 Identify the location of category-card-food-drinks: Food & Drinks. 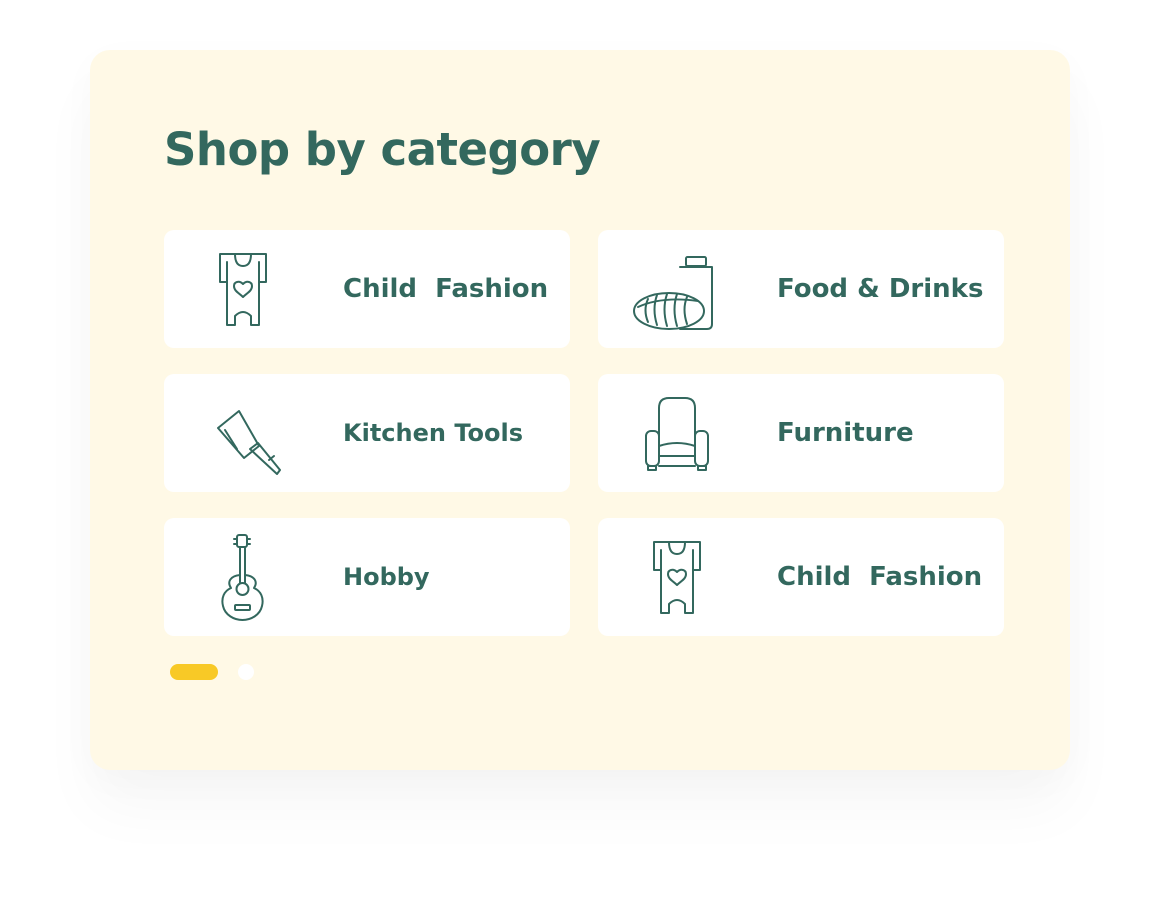
(801, 289).